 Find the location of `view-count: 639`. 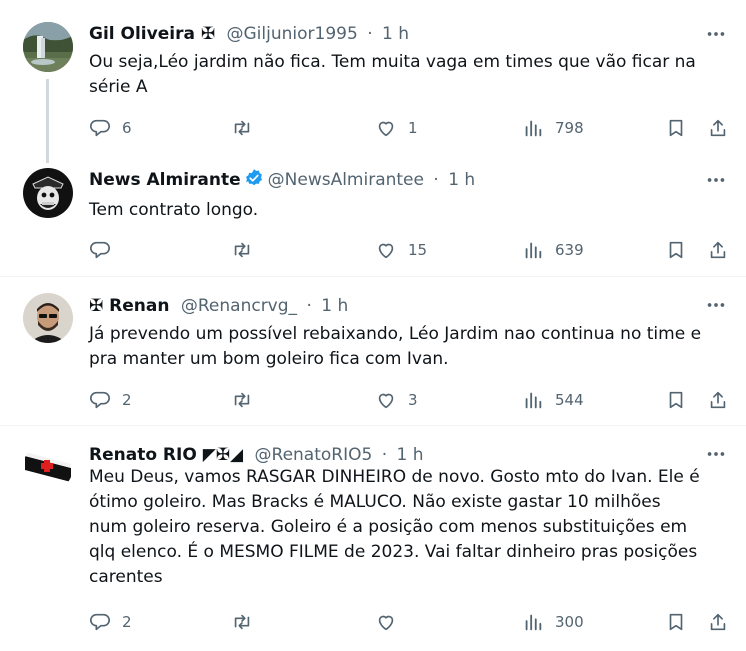

view-count: 639 is located at coordinates (569, 250).